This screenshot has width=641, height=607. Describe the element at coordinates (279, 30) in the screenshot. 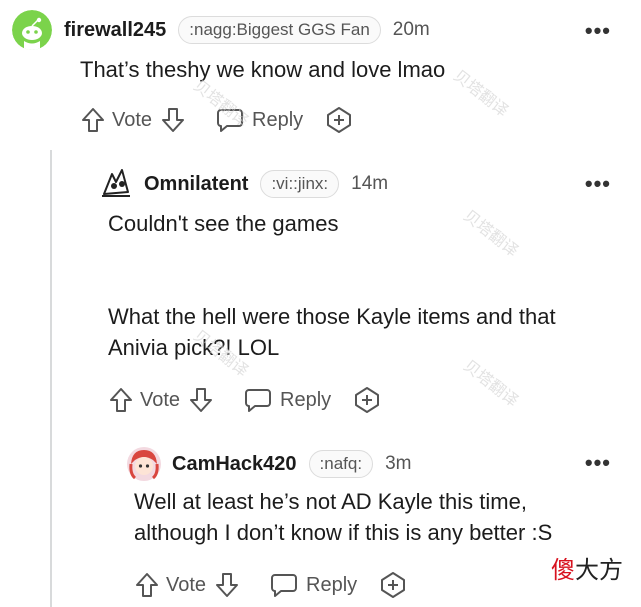

I see `user-flair: :nagg:Biggest GGS Fan` at that location.